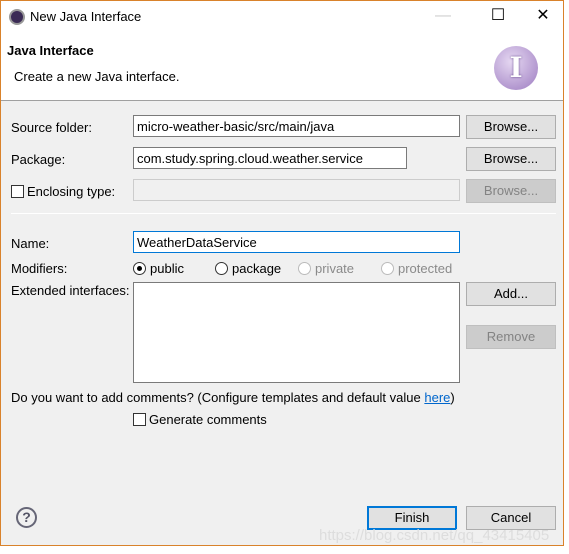  I want to click on title-bar: New Java Interface — ☐ ✕, so click(282, 16).